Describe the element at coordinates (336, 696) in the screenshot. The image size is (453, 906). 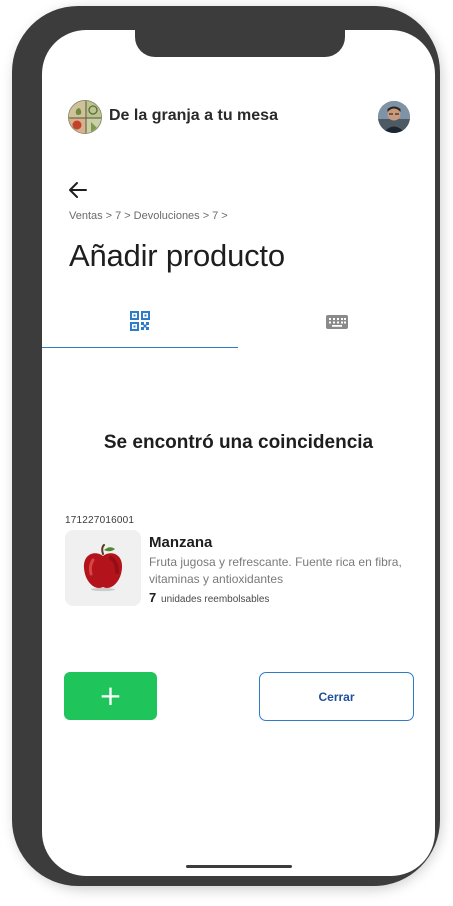
I see `close-button: Cerrar` at that location.